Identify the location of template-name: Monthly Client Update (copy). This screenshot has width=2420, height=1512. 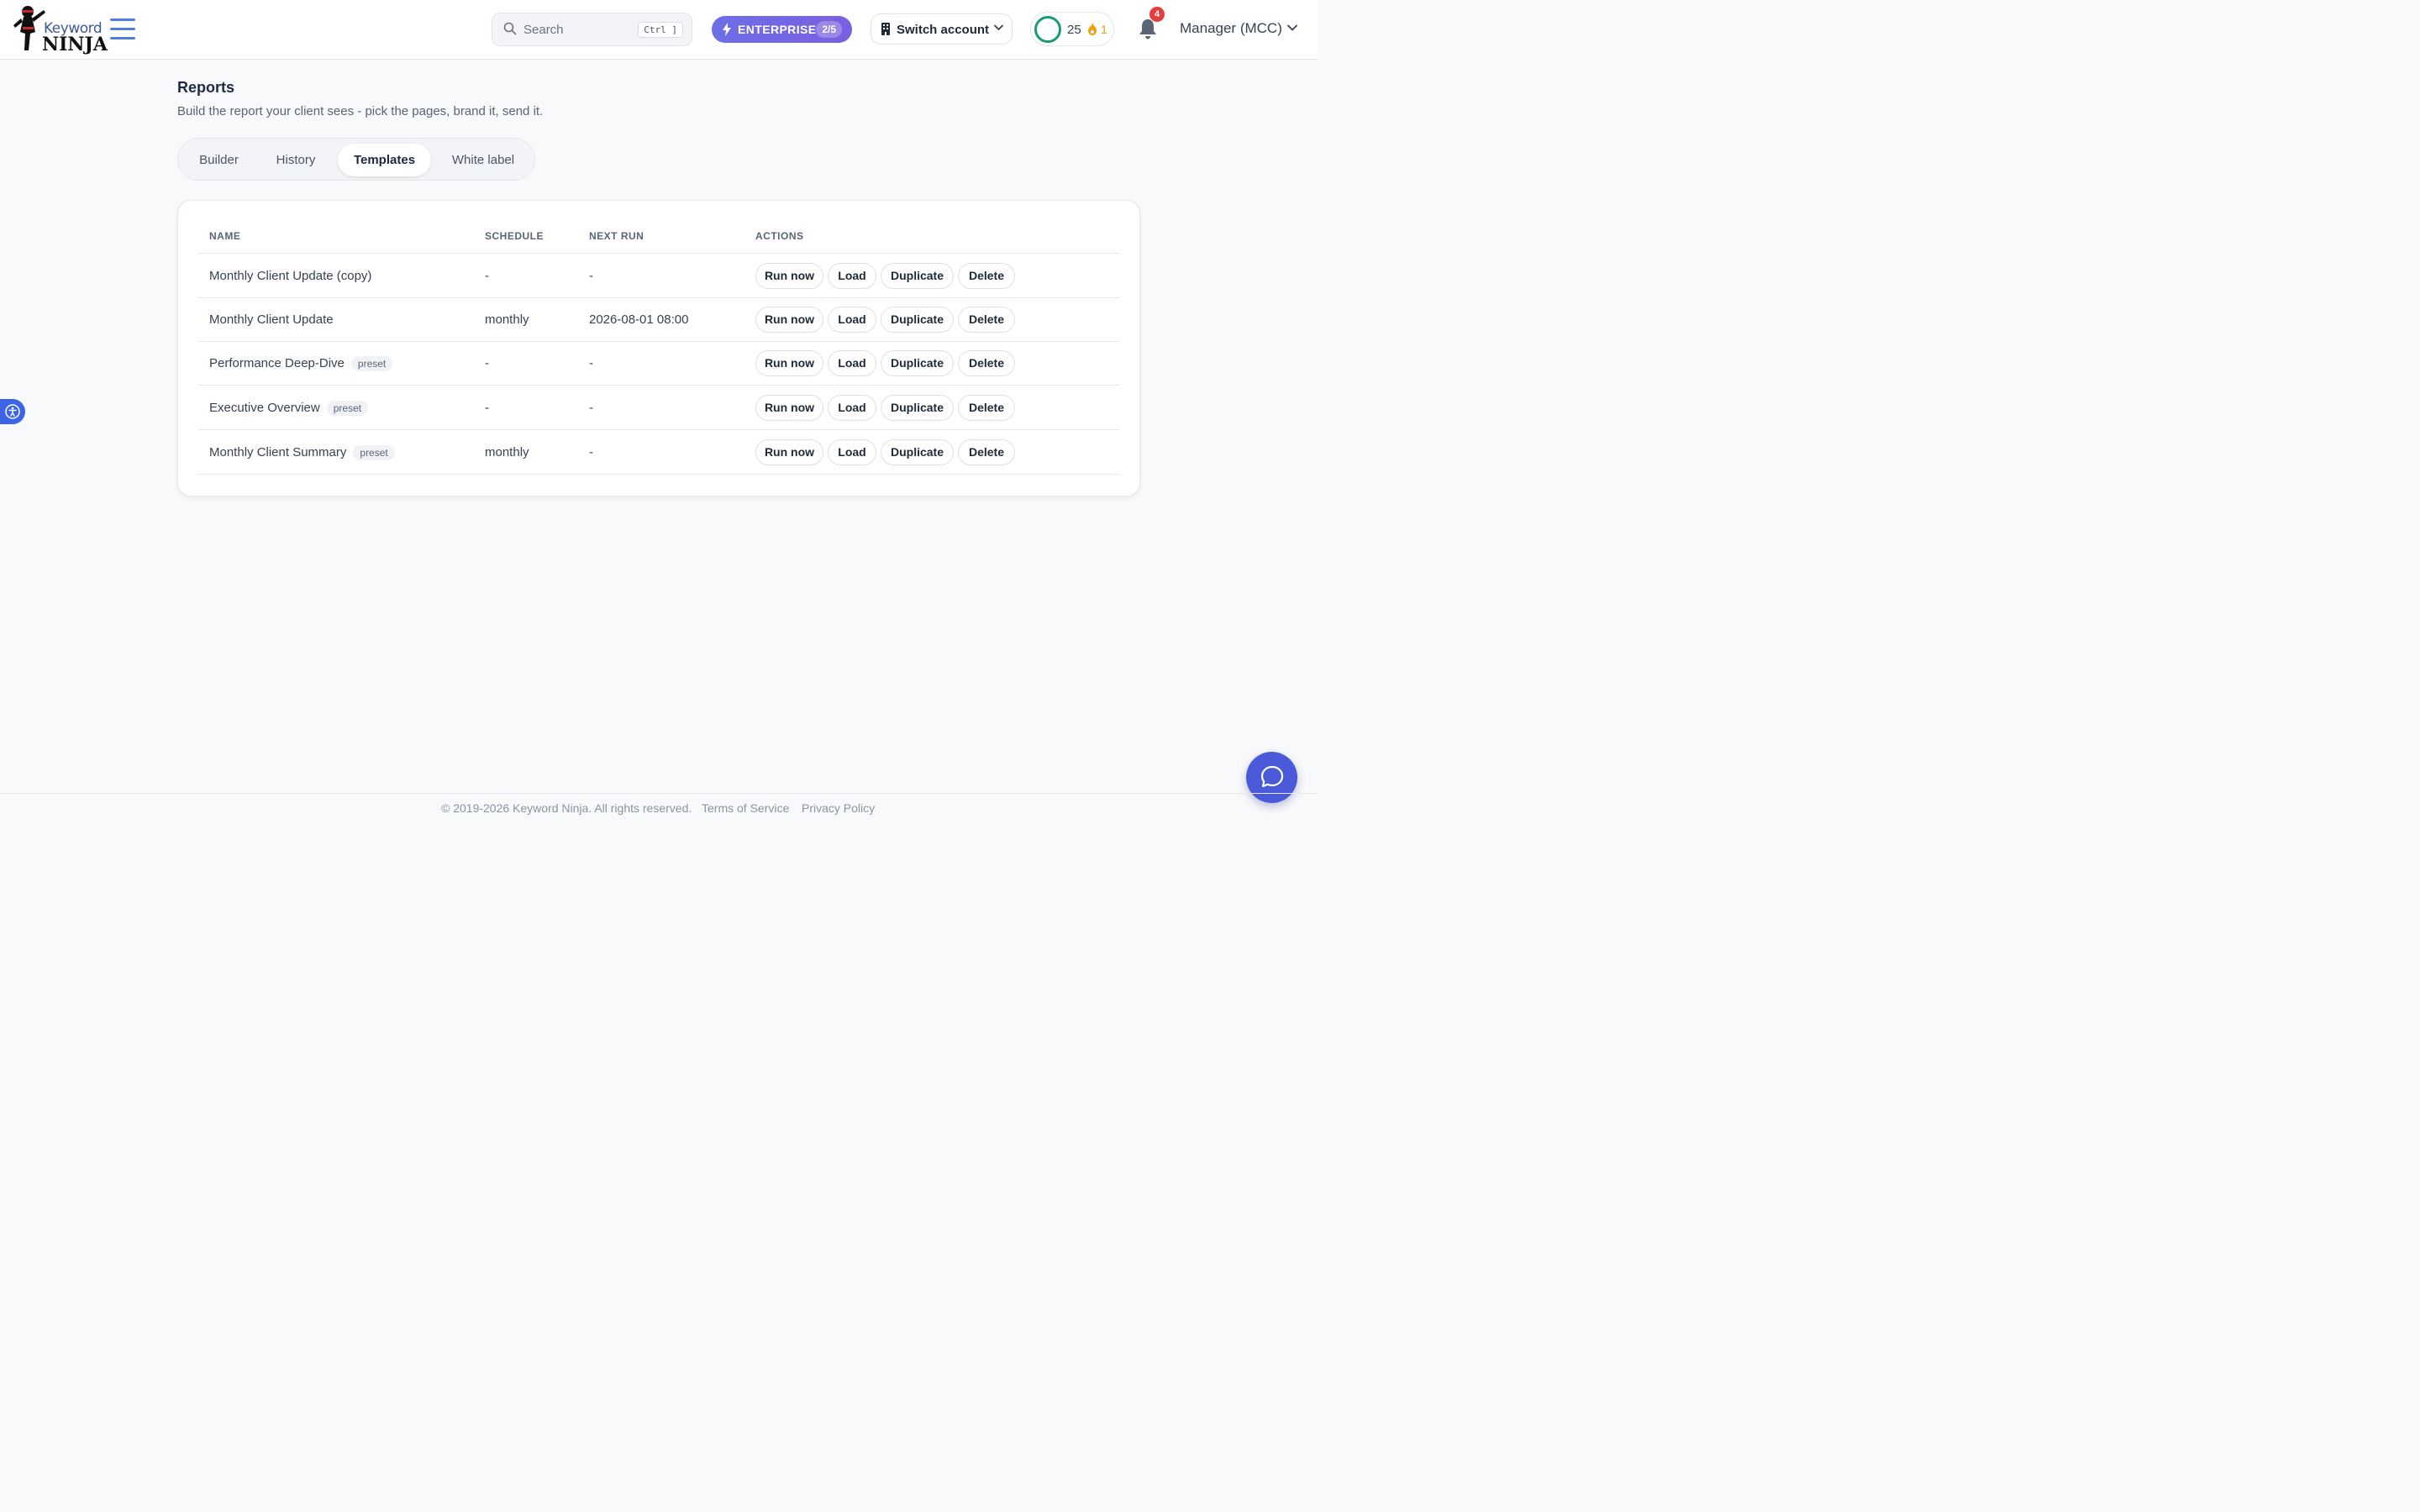
(291, 276).